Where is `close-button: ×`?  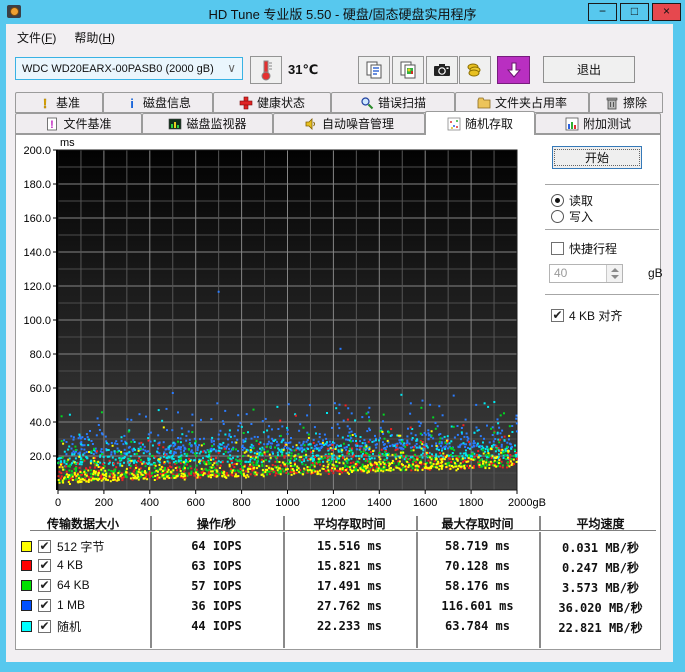
close-button: × is located at coordinates (666, 12).